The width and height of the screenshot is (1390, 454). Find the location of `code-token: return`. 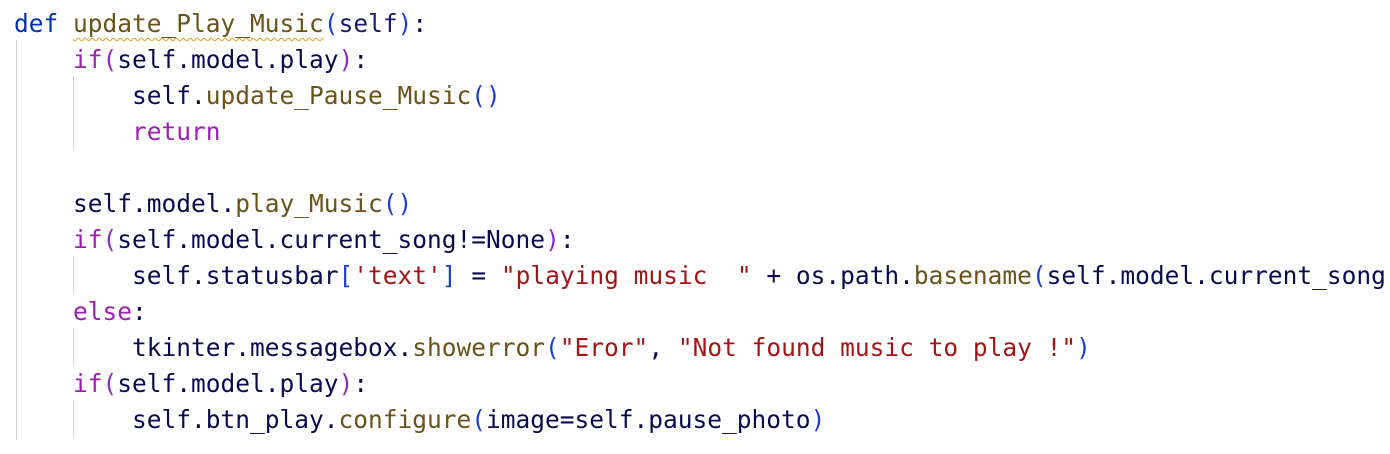

code-token: return is located at coordinates (176, 131).